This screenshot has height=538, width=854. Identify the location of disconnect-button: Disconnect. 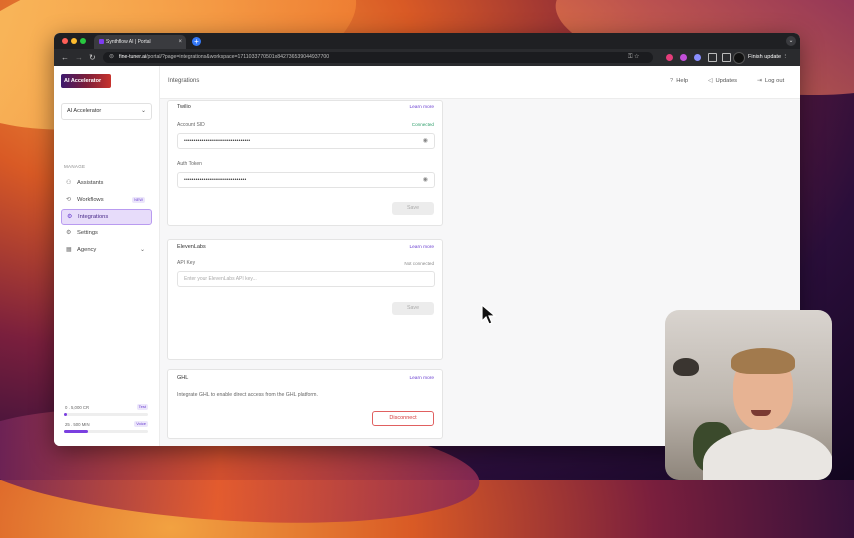
(403, 418).